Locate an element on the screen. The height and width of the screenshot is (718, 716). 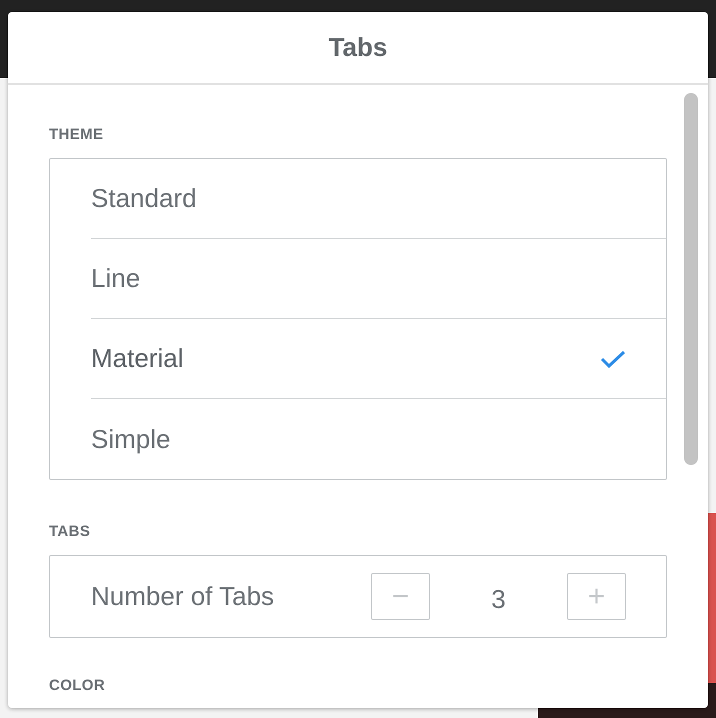
checkmark-icon is located at coordinates (613, 358).